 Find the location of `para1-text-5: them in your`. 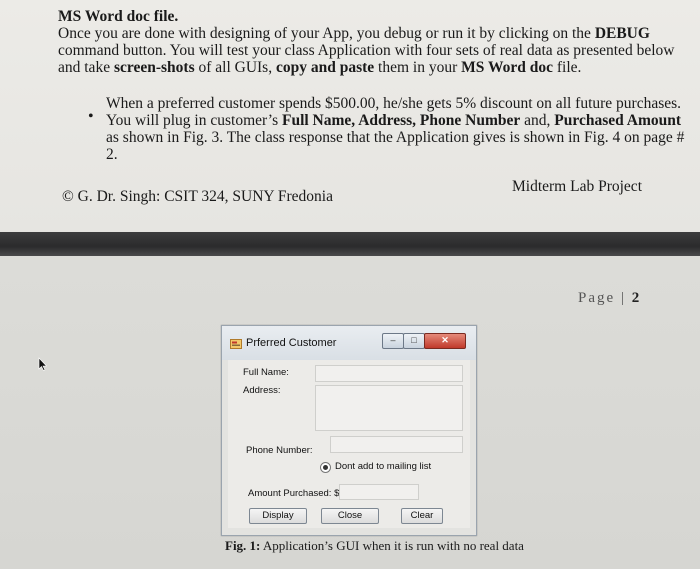

para1-text-5: them in your is located at coordinates (418, 67).